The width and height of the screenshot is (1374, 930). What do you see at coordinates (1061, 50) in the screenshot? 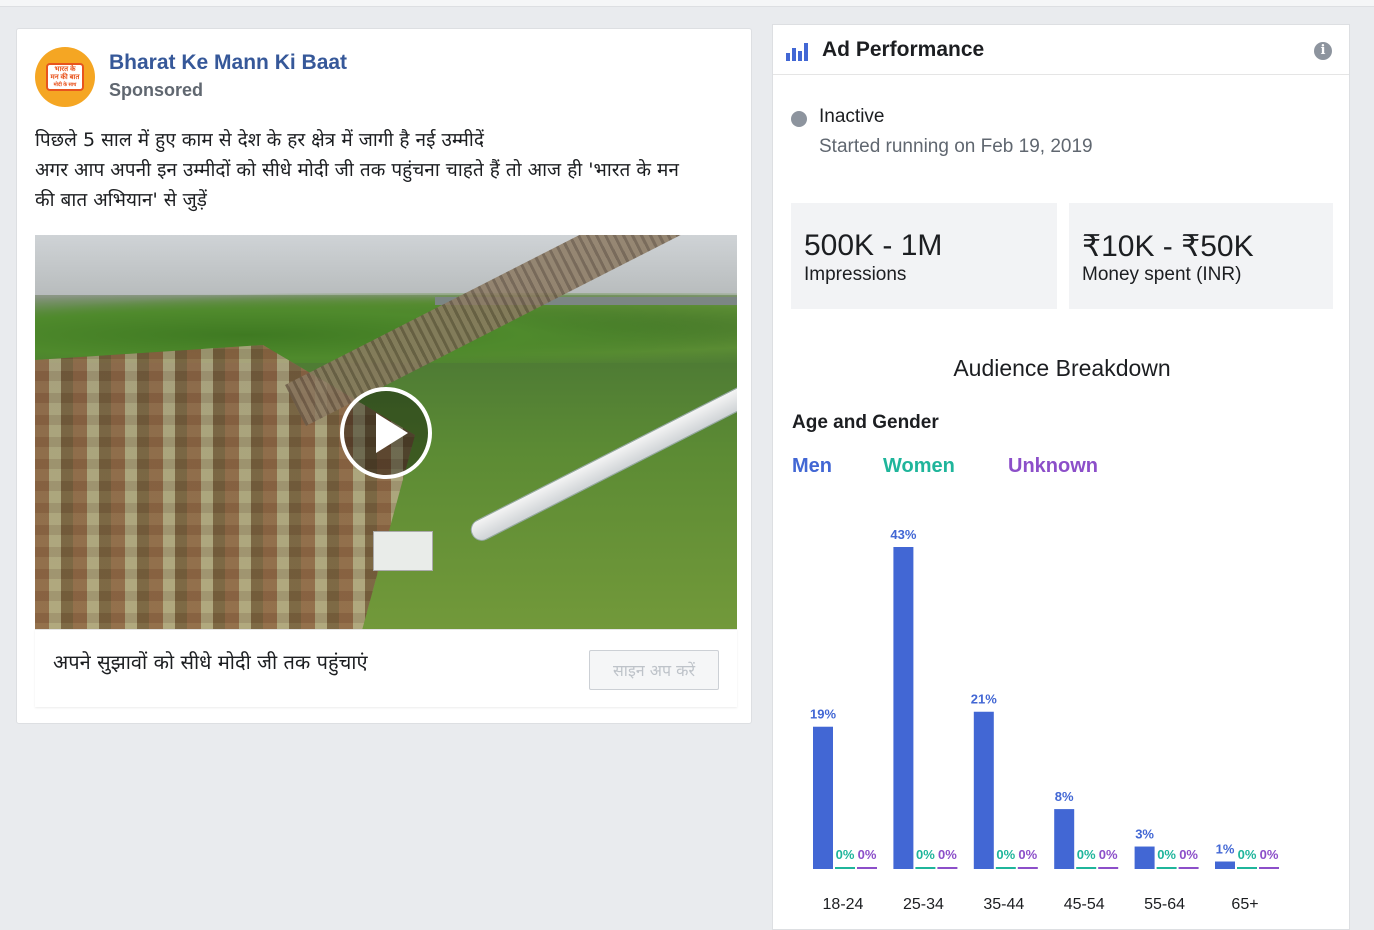
I see `panel-header: Ad Performance i` at bounding box center [1061, 50].